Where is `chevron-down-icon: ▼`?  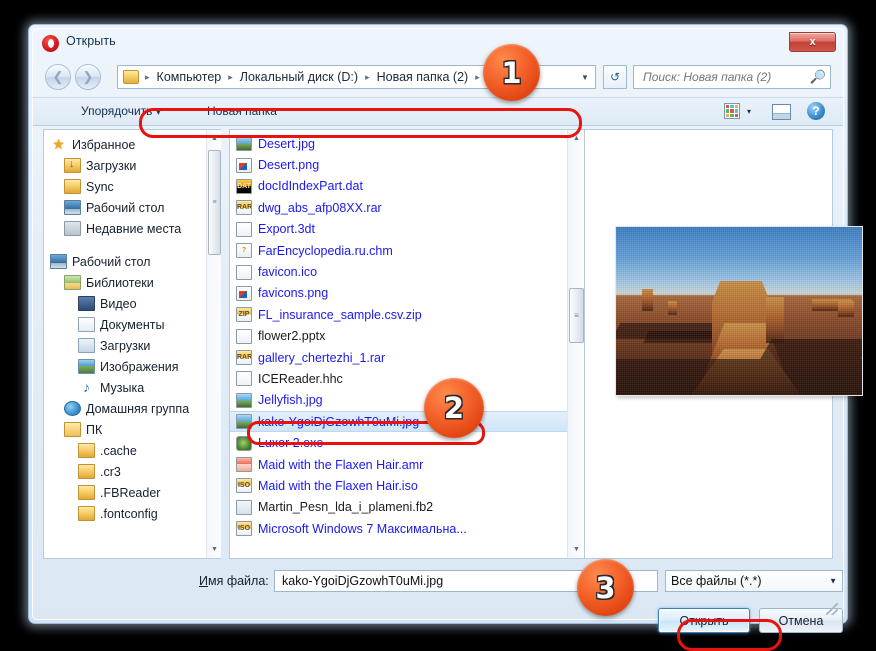 chevron-down-icon: ▼ is located at coordinates (585, 77).